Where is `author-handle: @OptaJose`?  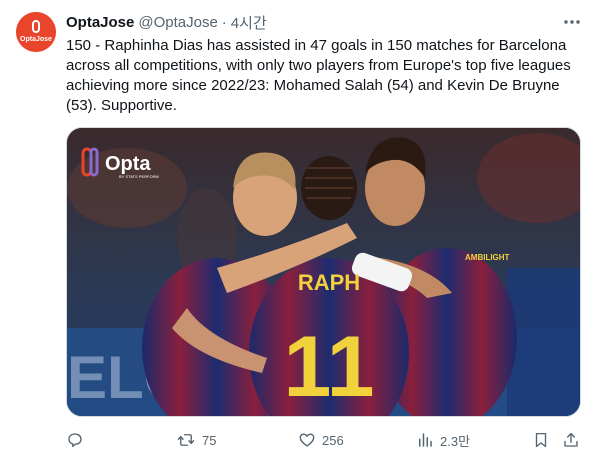 author-handle: @OptaJose is located at coordinates (177, 22).